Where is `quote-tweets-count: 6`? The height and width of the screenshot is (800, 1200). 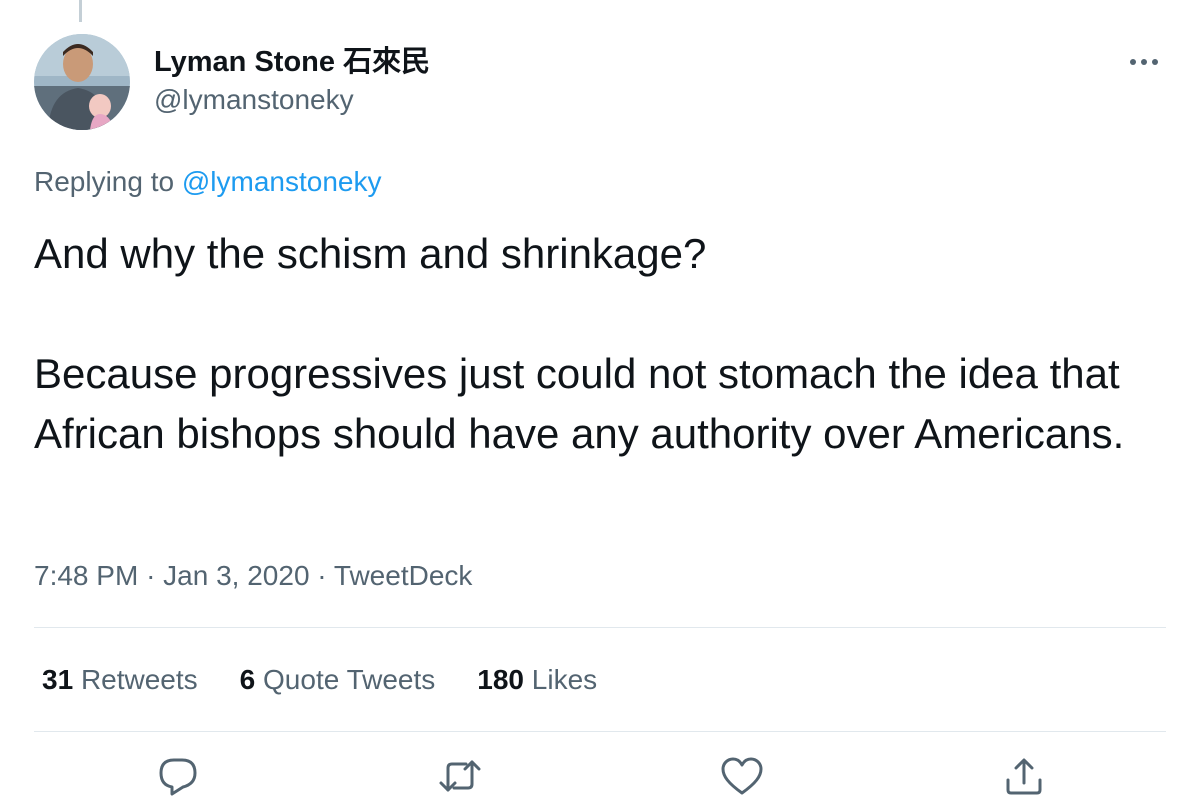
quote-tweets-count: 6 is located at coordinates (247, 679).